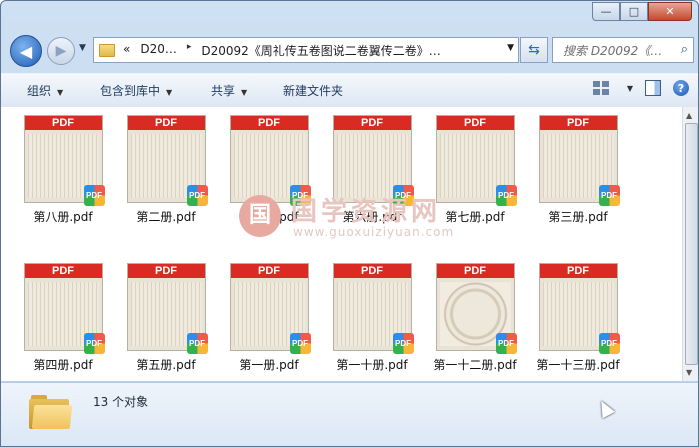 The image size is (699, 447). Describe the element at coordinates (269, 217) in the screenshot. I see `file-name: 第九册.pdf` at that location.